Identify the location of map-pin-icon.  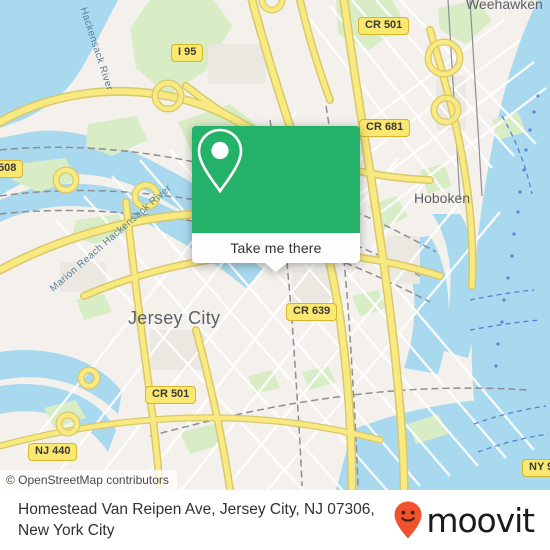
(220, 161).